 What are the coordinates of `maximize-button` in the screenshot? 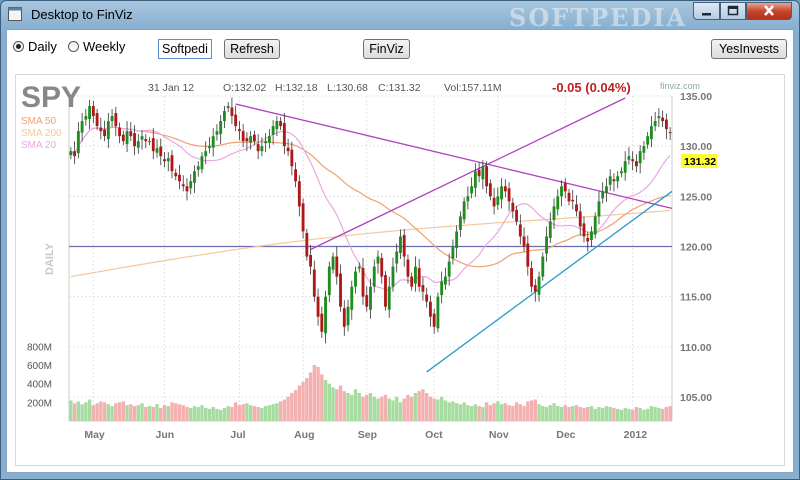 It's located at (733, 11).